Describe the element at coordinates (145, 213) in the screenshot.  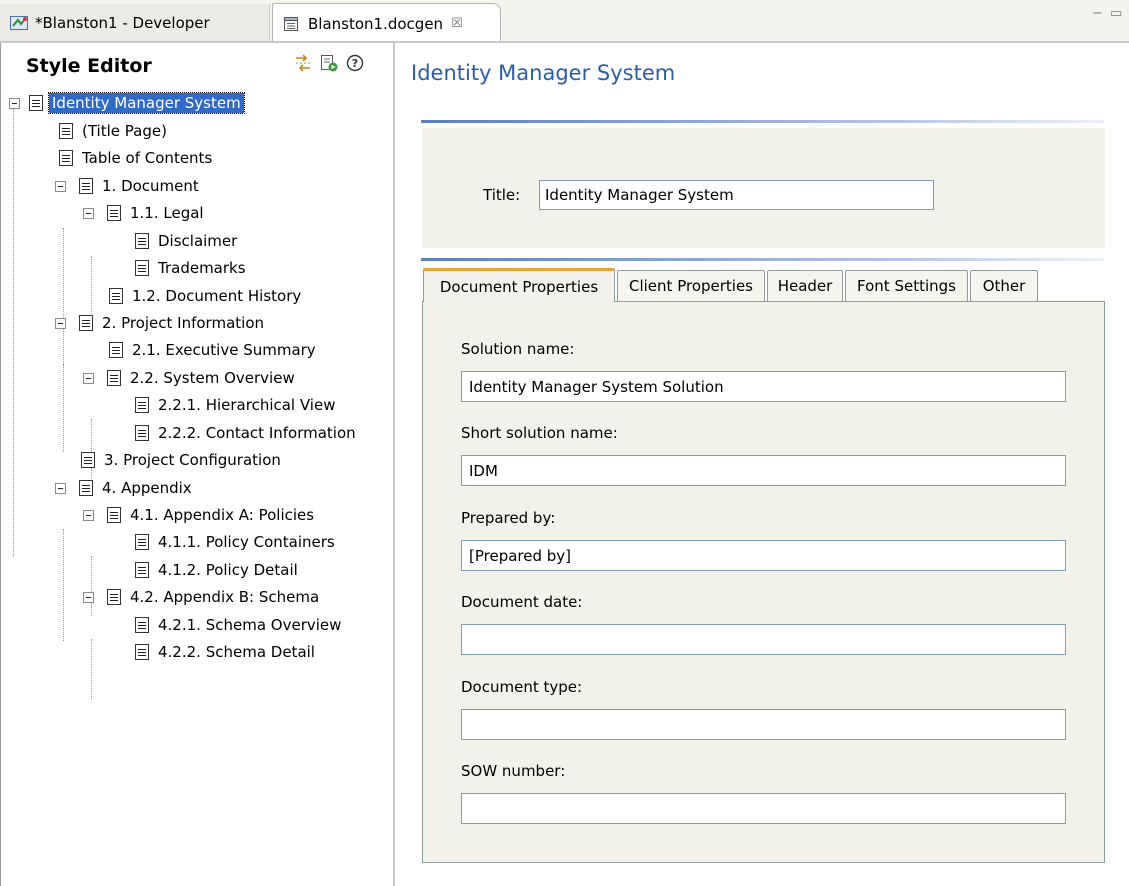
I see `tree-item-1-1-legal: 1.1. Legal` at that location.